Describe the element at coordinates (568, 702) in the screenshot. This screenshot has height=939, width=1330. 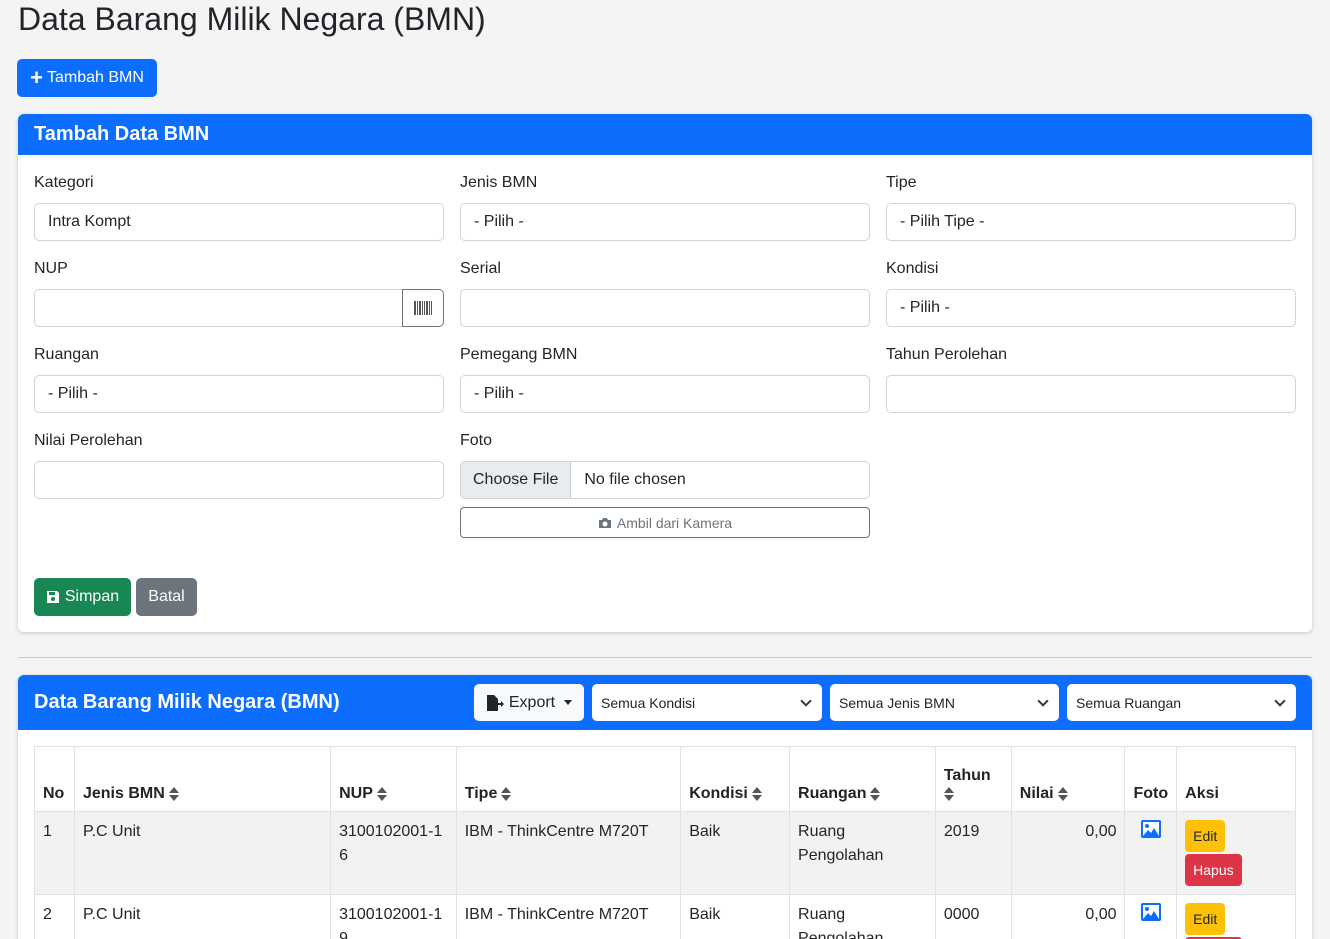
I see `caret-down-icon` at that location.